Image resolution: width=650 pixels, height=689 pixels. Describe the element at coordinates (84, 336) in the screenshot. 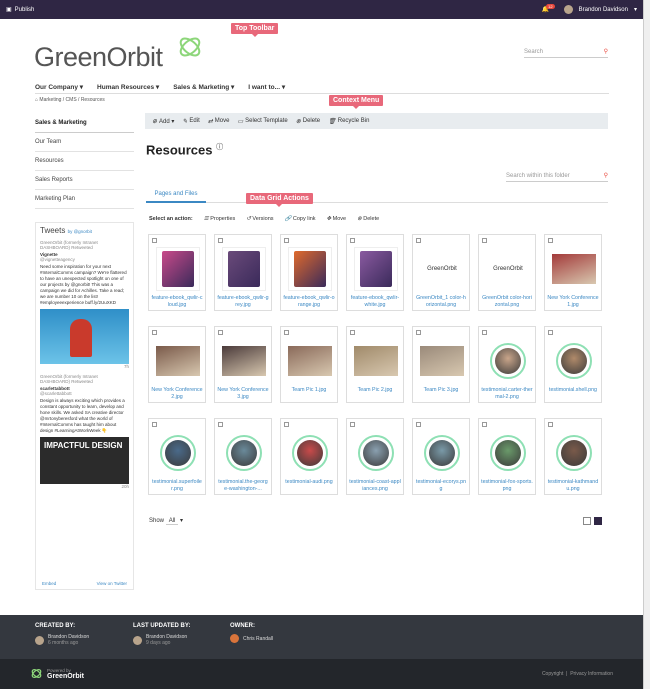

I see `tweet-image` at that location.